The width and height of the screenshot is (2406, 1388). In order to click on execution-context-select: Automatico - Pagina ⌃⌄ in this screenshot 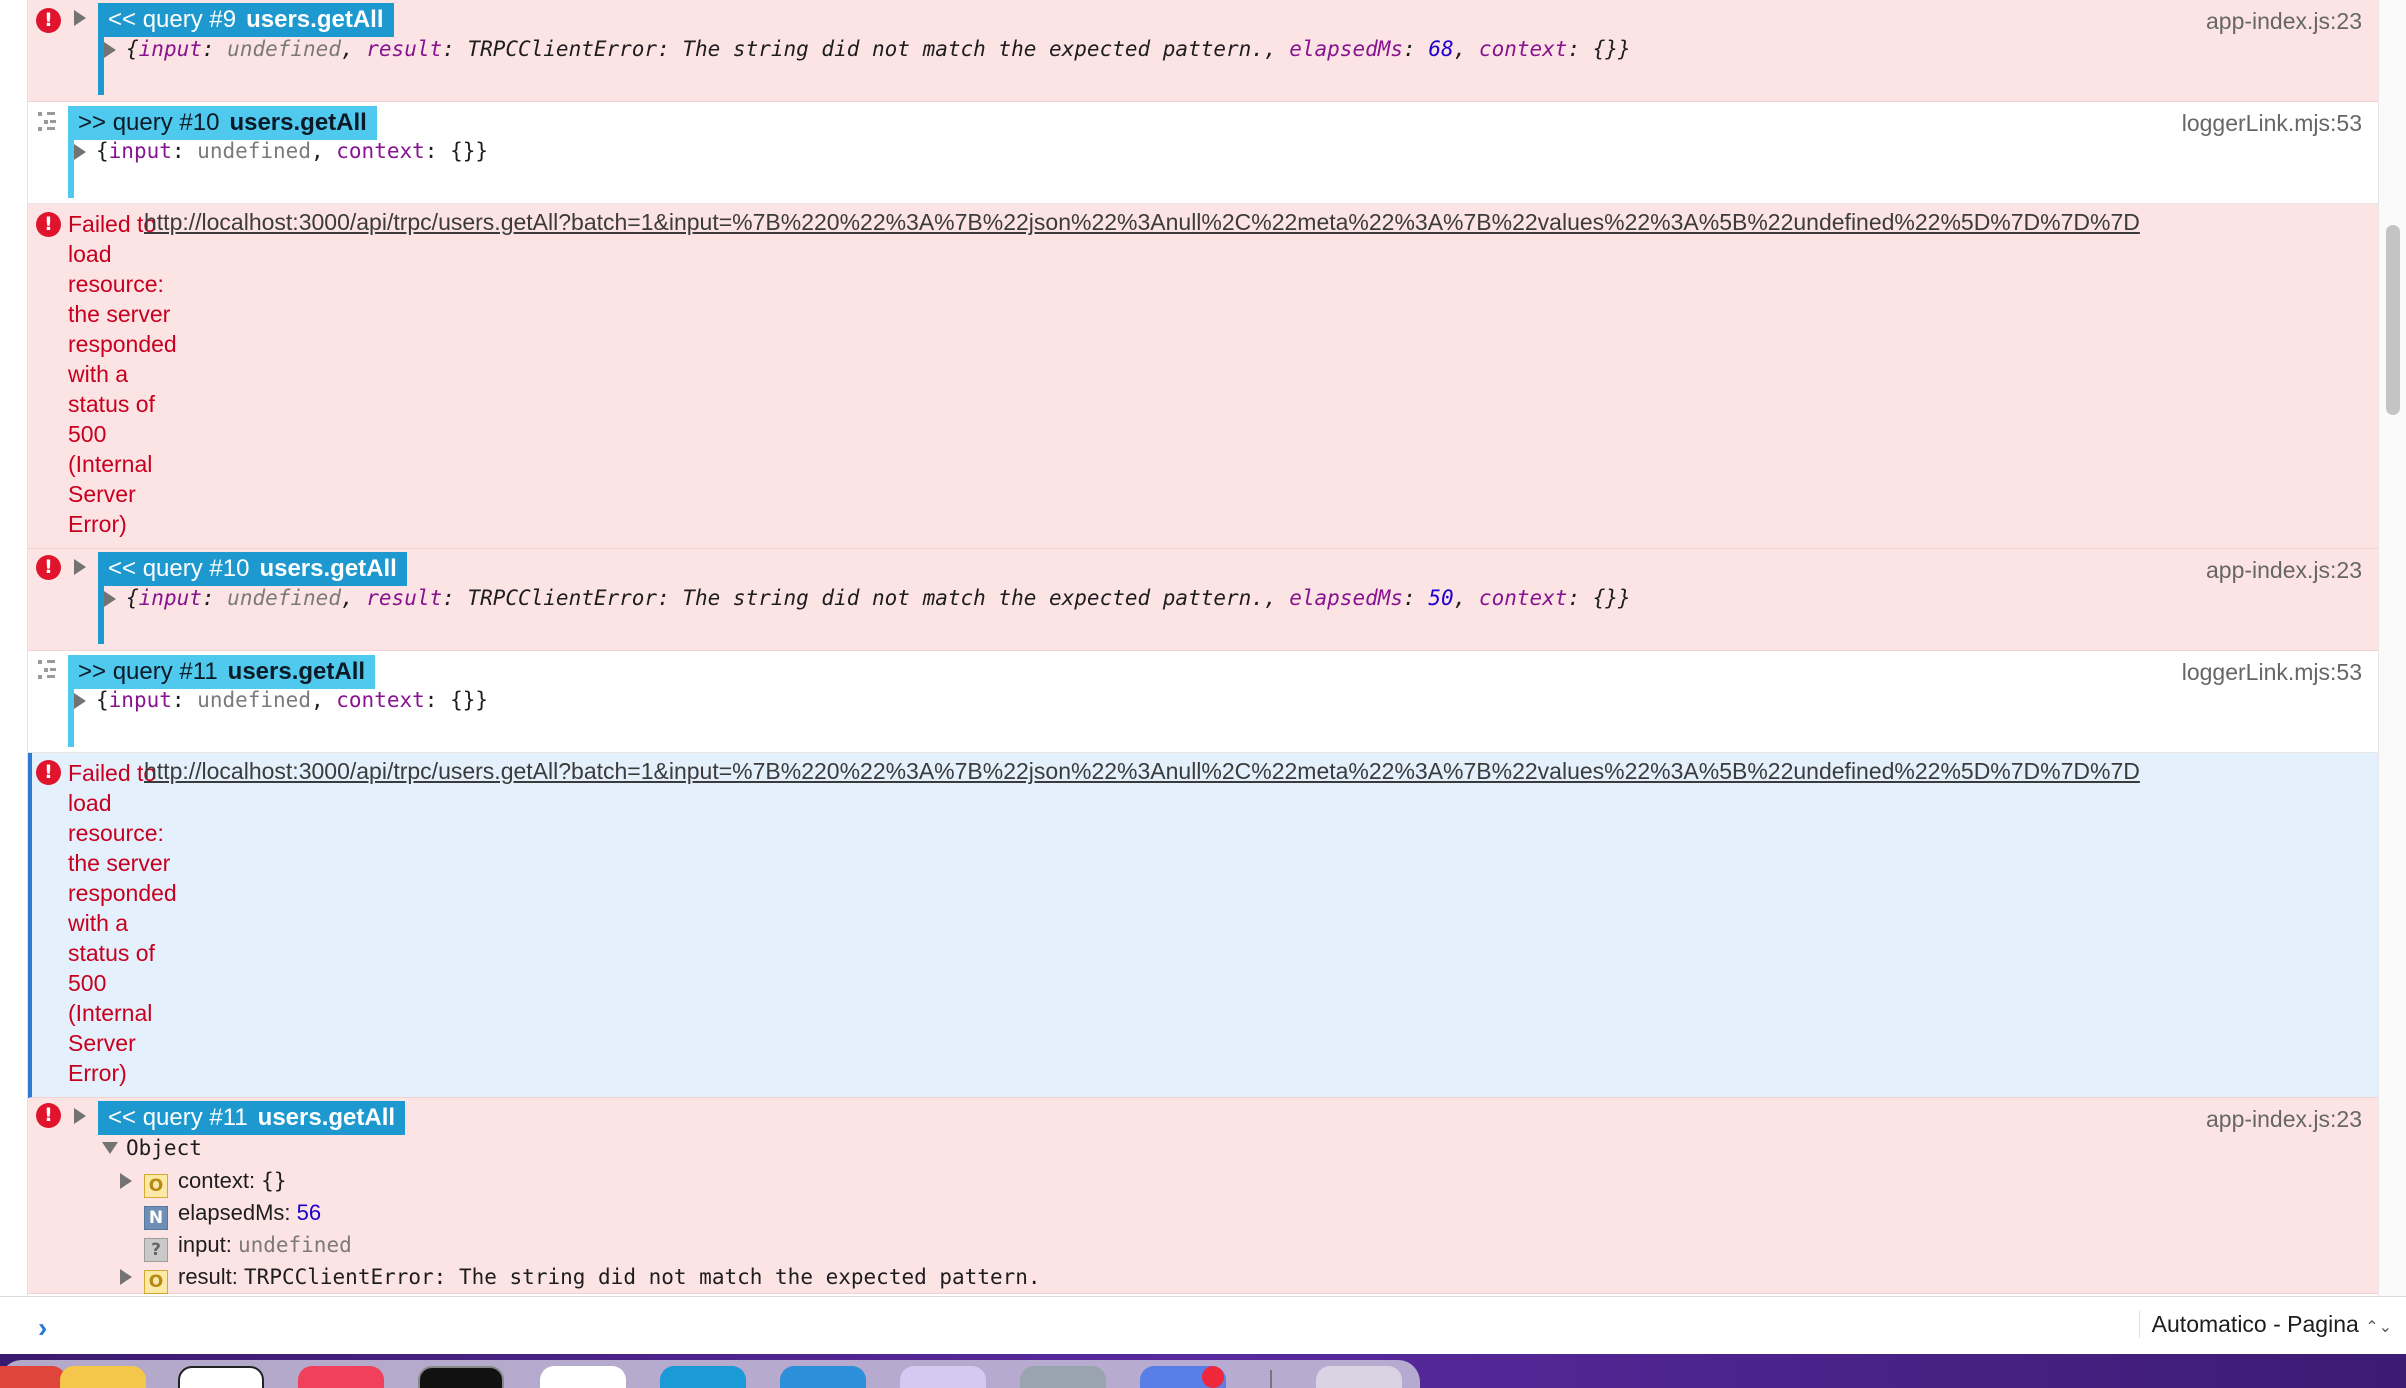, I will do `click(2265, 1324)`.